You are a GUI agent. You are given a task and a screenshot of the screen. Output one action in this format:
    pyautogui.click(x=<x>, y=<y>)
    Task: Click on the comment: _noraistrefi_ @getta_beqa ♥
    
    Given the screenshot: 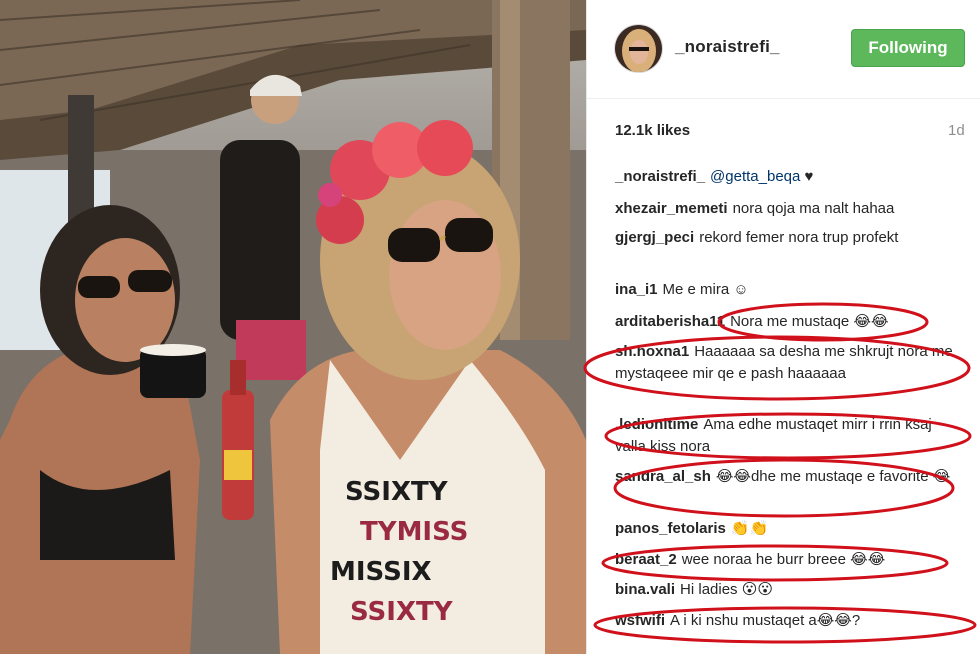 What is the action you would take?
    pyautogui.click(x=787, y=177)
    